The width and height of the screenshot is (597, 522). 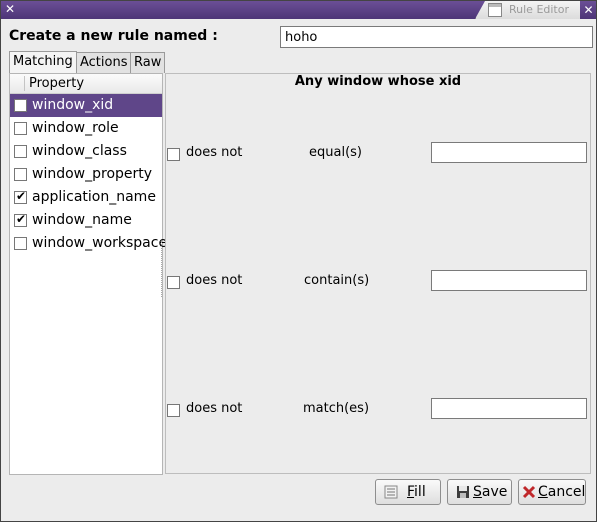 What do you see at coordinates (100, 243) in the screenshot?
I see `property-label: window_workspace` at bounding box center [100, 243].